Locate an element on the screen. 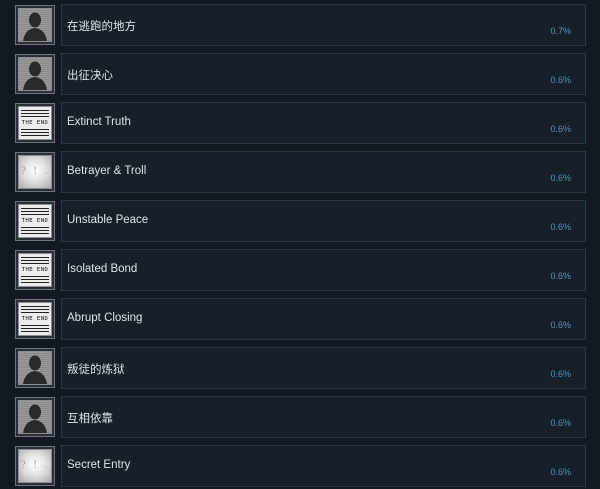 The image size is (600, 489). achievement-row: 在逃跑的地方 0.7% is located at coordinates (300, 24).